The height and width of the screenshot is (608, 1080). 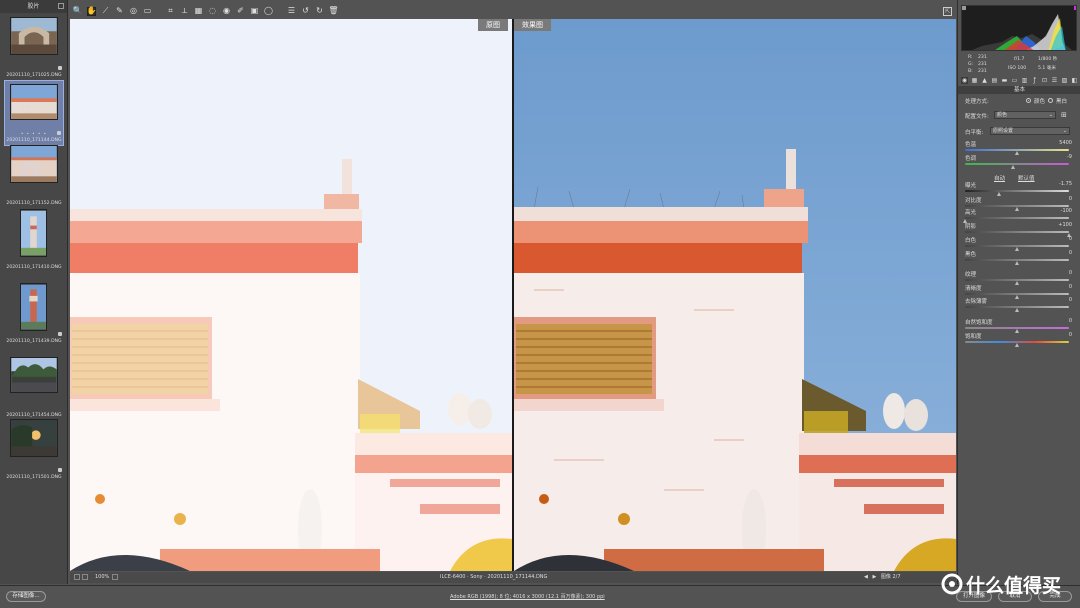 What do you see at coordinates (1054, 80) in the screenshot?
I see `tab-presets-icon: ☰` at bounding box center [1054, 80].